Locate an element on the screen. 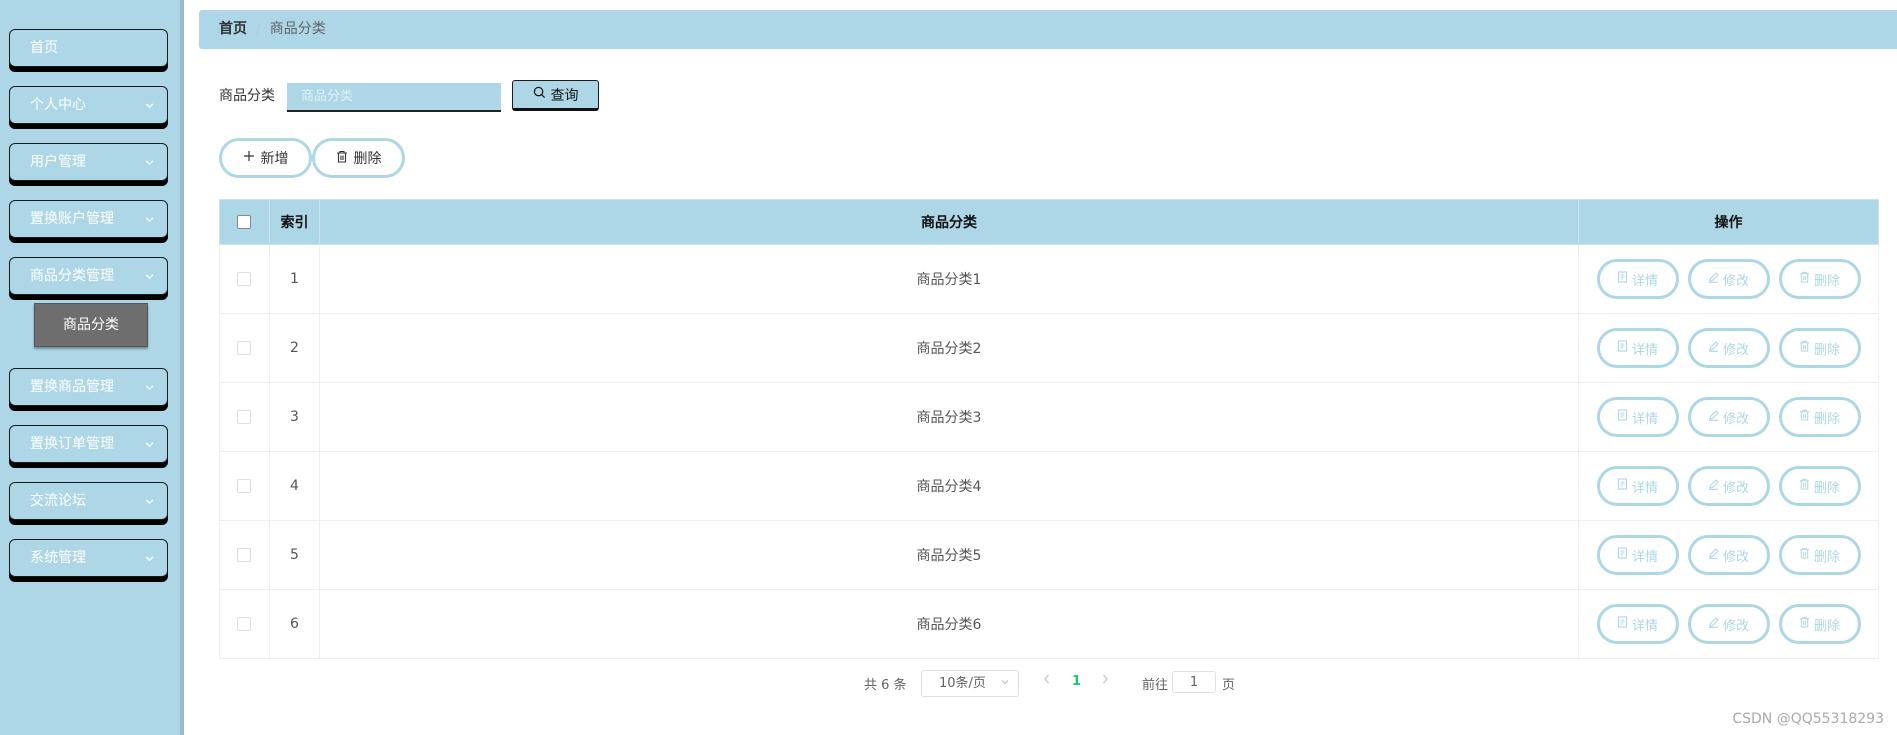  row-index: 1 is located at coordinates (294, 279).